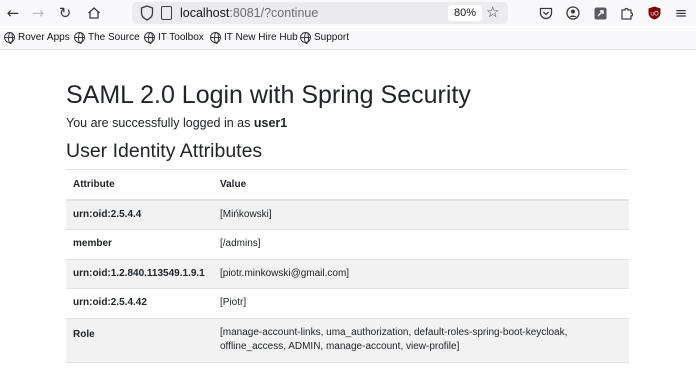 This screenshot has height=374, width=696. What do you see at coordinates (174, 38) in the screenshot?
I see `bookmark-it-toolbox: IT Toolbox` at bounding box center [174, 38].